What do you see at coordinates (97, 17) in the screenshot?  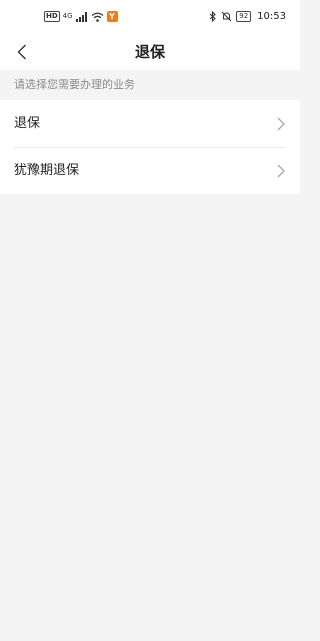 I see `wifi-icon` at bounding box center [97, 17].